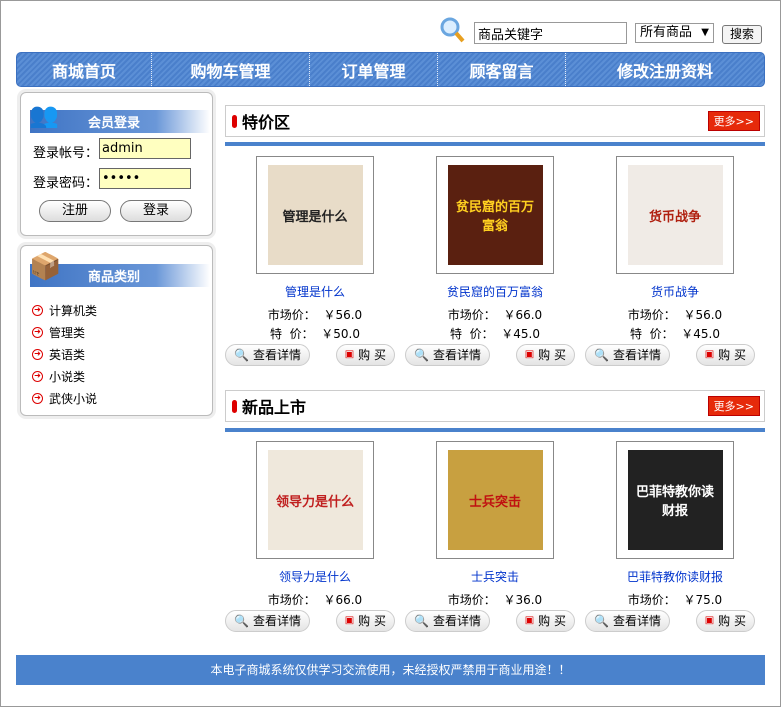  I want to click on book-cover: 货币战争, so click(675, 215).